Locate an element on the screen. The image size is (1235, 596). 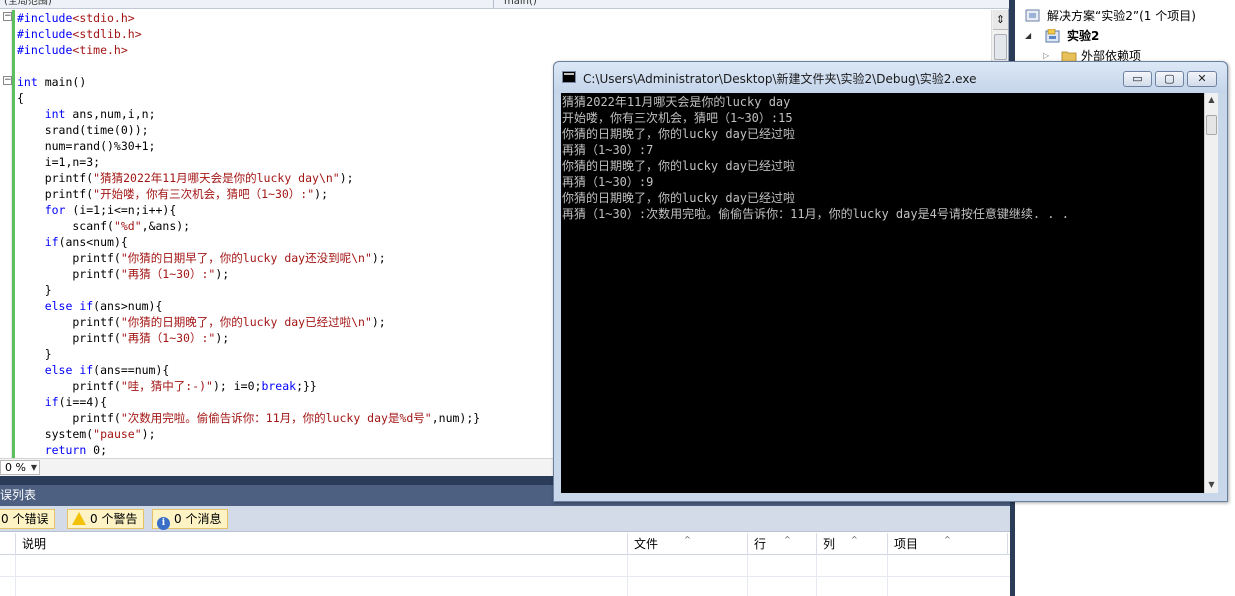
console-line: 开始喽，你有三次机会，猜吧（1~30）:15 is located at coordinates (677, 118).